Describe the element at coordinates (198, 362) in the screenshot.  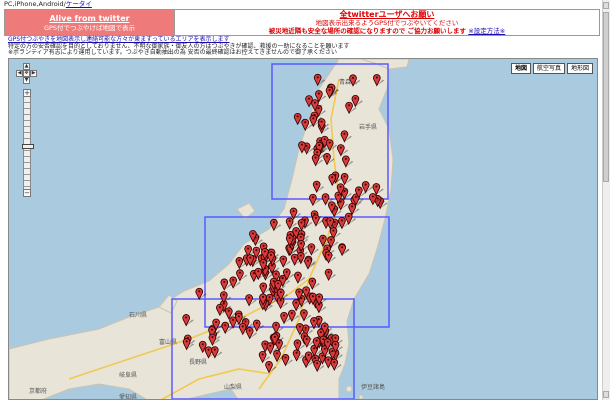
I see `place-label: 長野県` at that location.